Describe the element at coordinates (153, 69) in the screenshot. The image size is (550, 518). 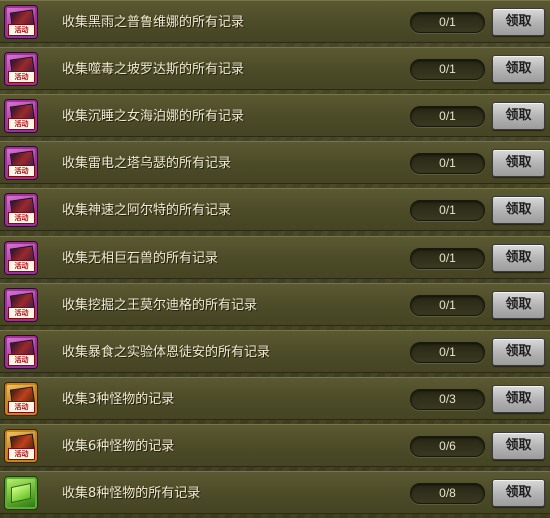
I see `reward-title: 收集噬毒之坡罗达斯的所有记录` at that location.